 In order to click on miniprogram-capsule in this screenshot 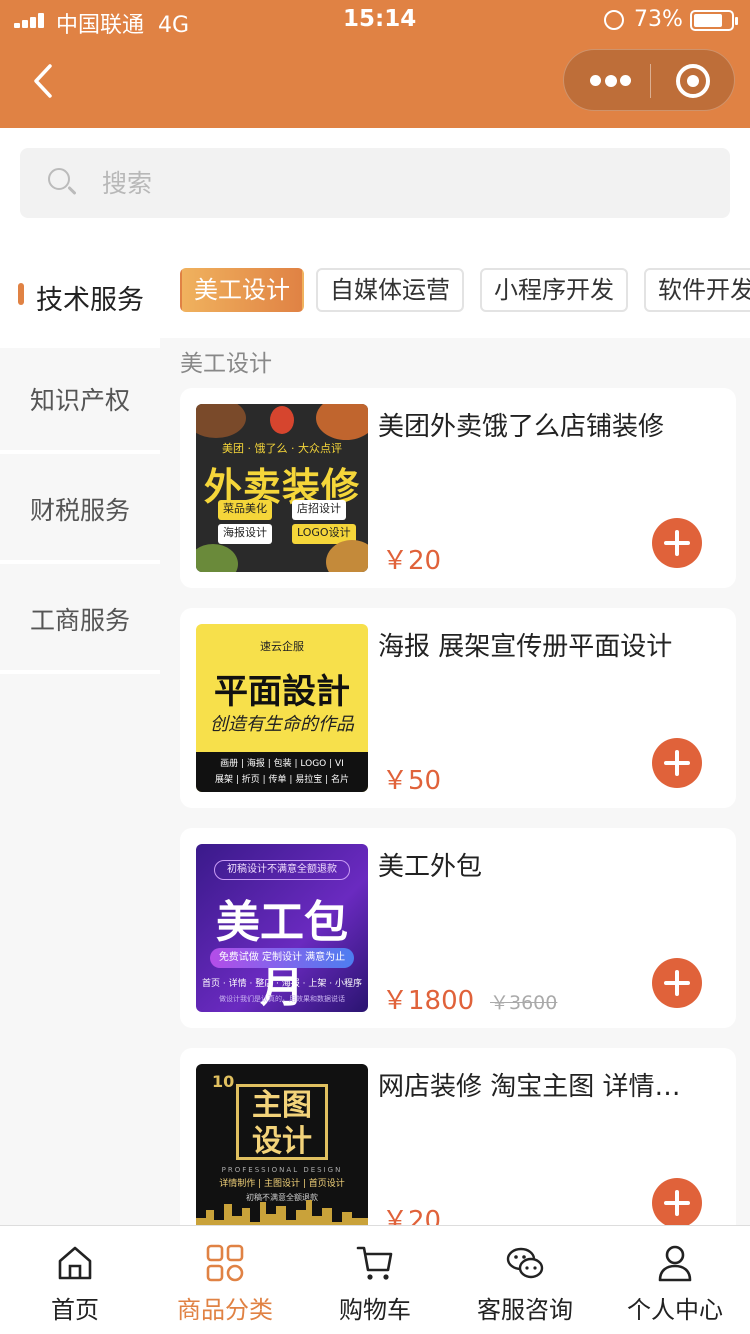, I will do `click(649, 80)`.